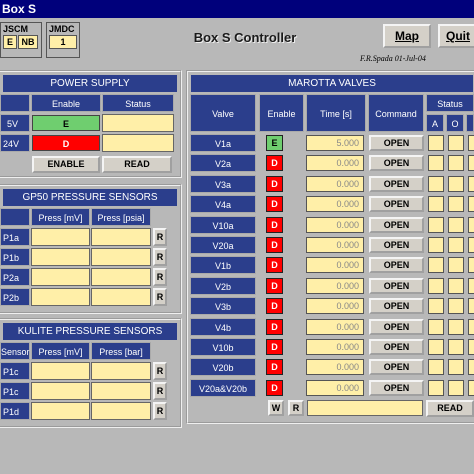 This screenshot has height=474, width=474. I want to click on ps-row-label-5v: 5V, so click(15, 123).